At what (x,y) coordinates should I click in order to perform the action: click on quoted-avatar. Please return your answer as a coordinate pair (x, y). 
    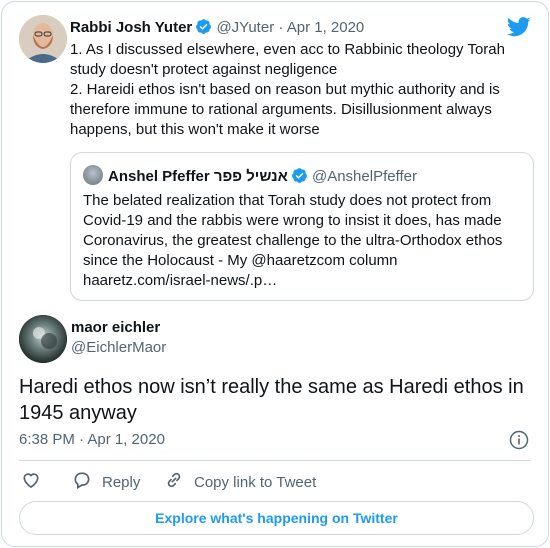
    Looking at the image, I should click on (93, 175).